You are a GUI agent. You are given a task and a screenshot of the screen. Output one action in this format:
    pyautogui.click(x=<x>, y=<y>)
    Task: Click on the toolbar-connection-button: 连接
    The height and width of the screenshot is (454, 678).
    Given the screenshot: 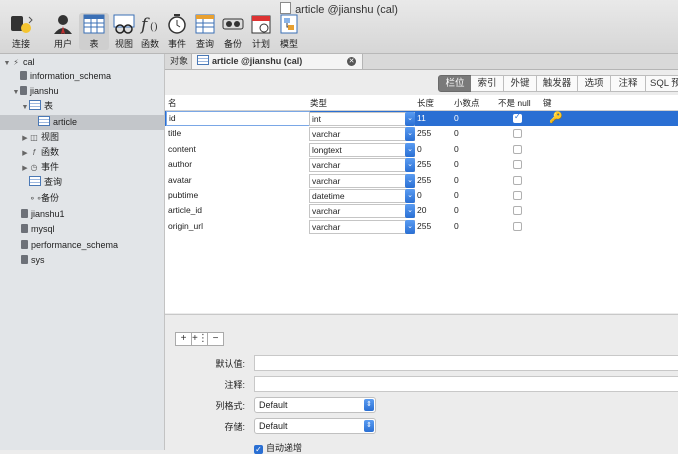 What is the action you would take?
    pyautogui.click(x=21, y=31)
    